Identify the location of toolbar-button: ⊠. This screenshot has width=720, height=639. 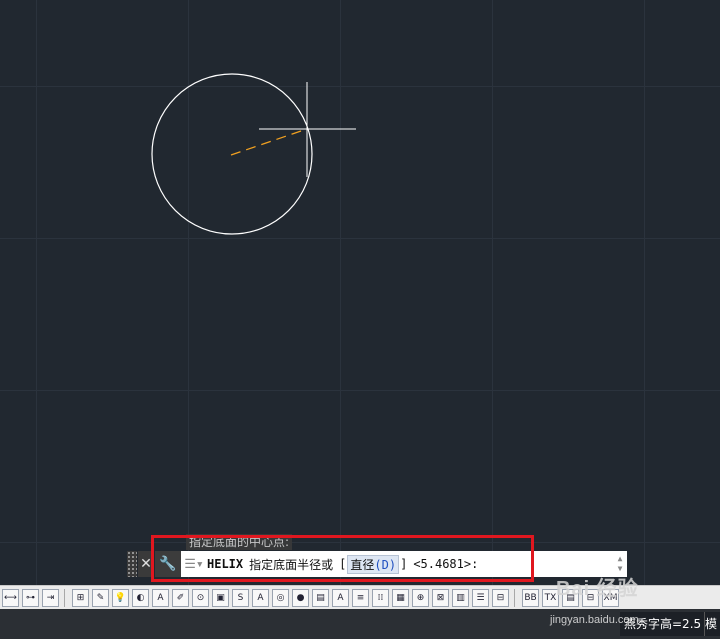
(440, 598).